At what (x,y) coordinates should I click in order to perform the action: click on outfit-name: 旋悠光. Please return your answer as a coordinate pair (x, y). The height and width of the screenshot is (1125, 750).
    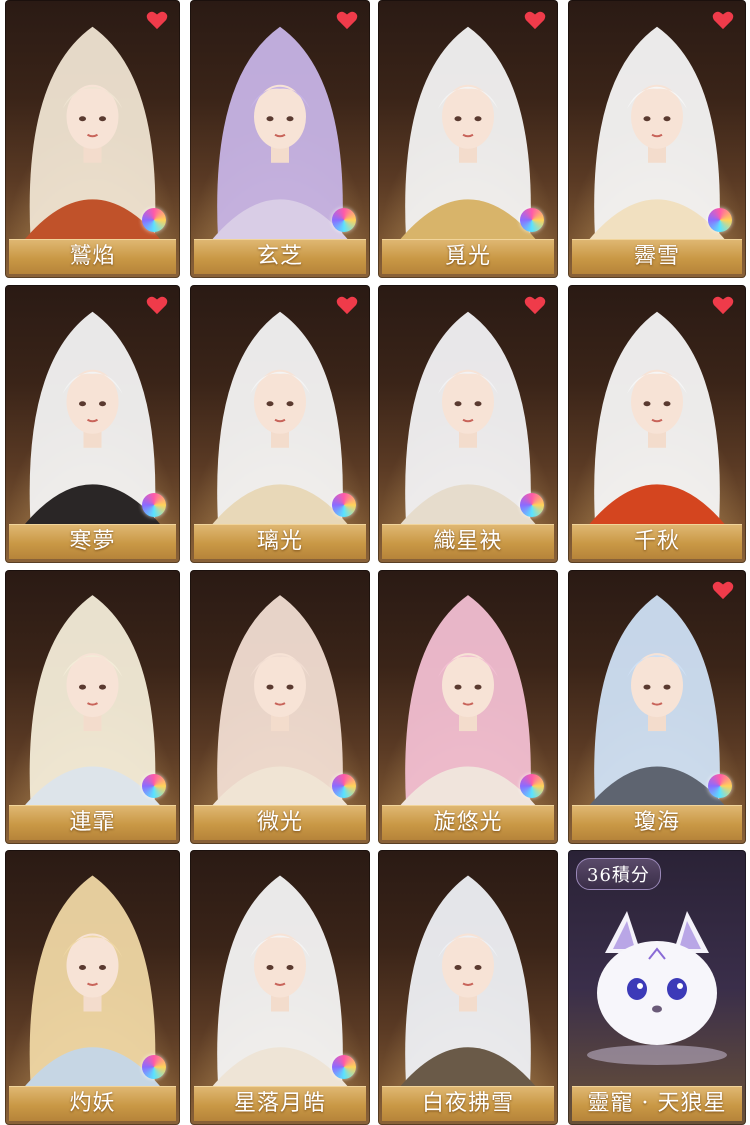
    Looking at the image, I should click on (468, 822).